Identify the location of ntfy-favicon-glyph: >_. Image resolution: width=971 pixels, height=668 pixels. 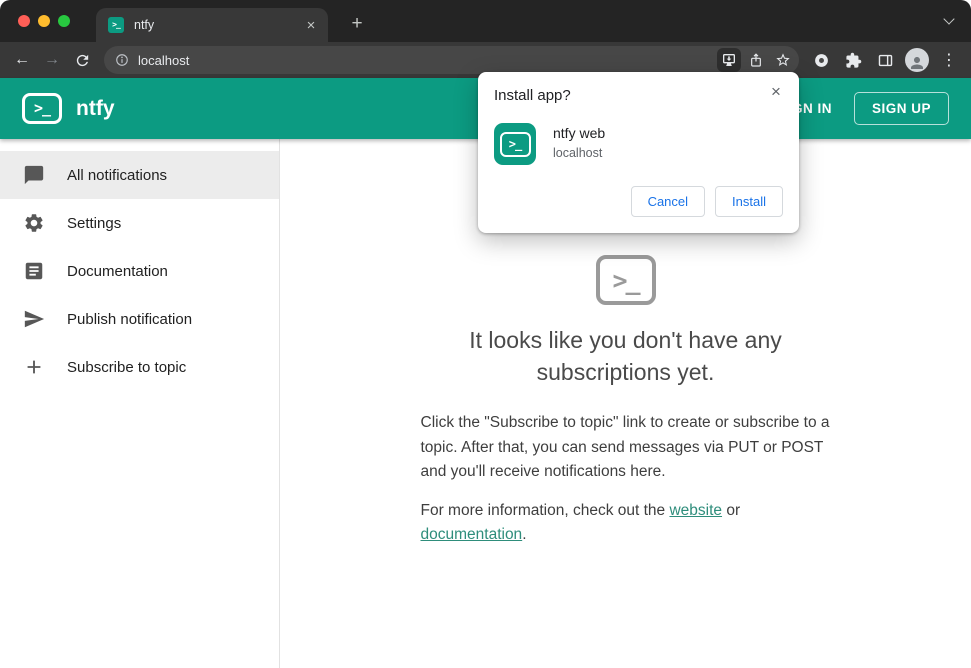
(116, 24).